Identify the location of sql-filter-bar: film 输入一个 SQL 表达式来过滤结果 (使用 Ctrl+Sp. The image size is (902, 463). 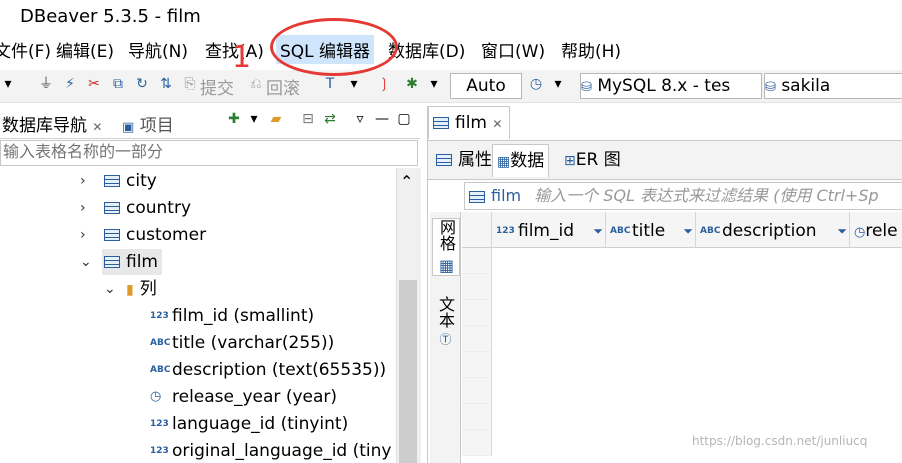
(683, 196).